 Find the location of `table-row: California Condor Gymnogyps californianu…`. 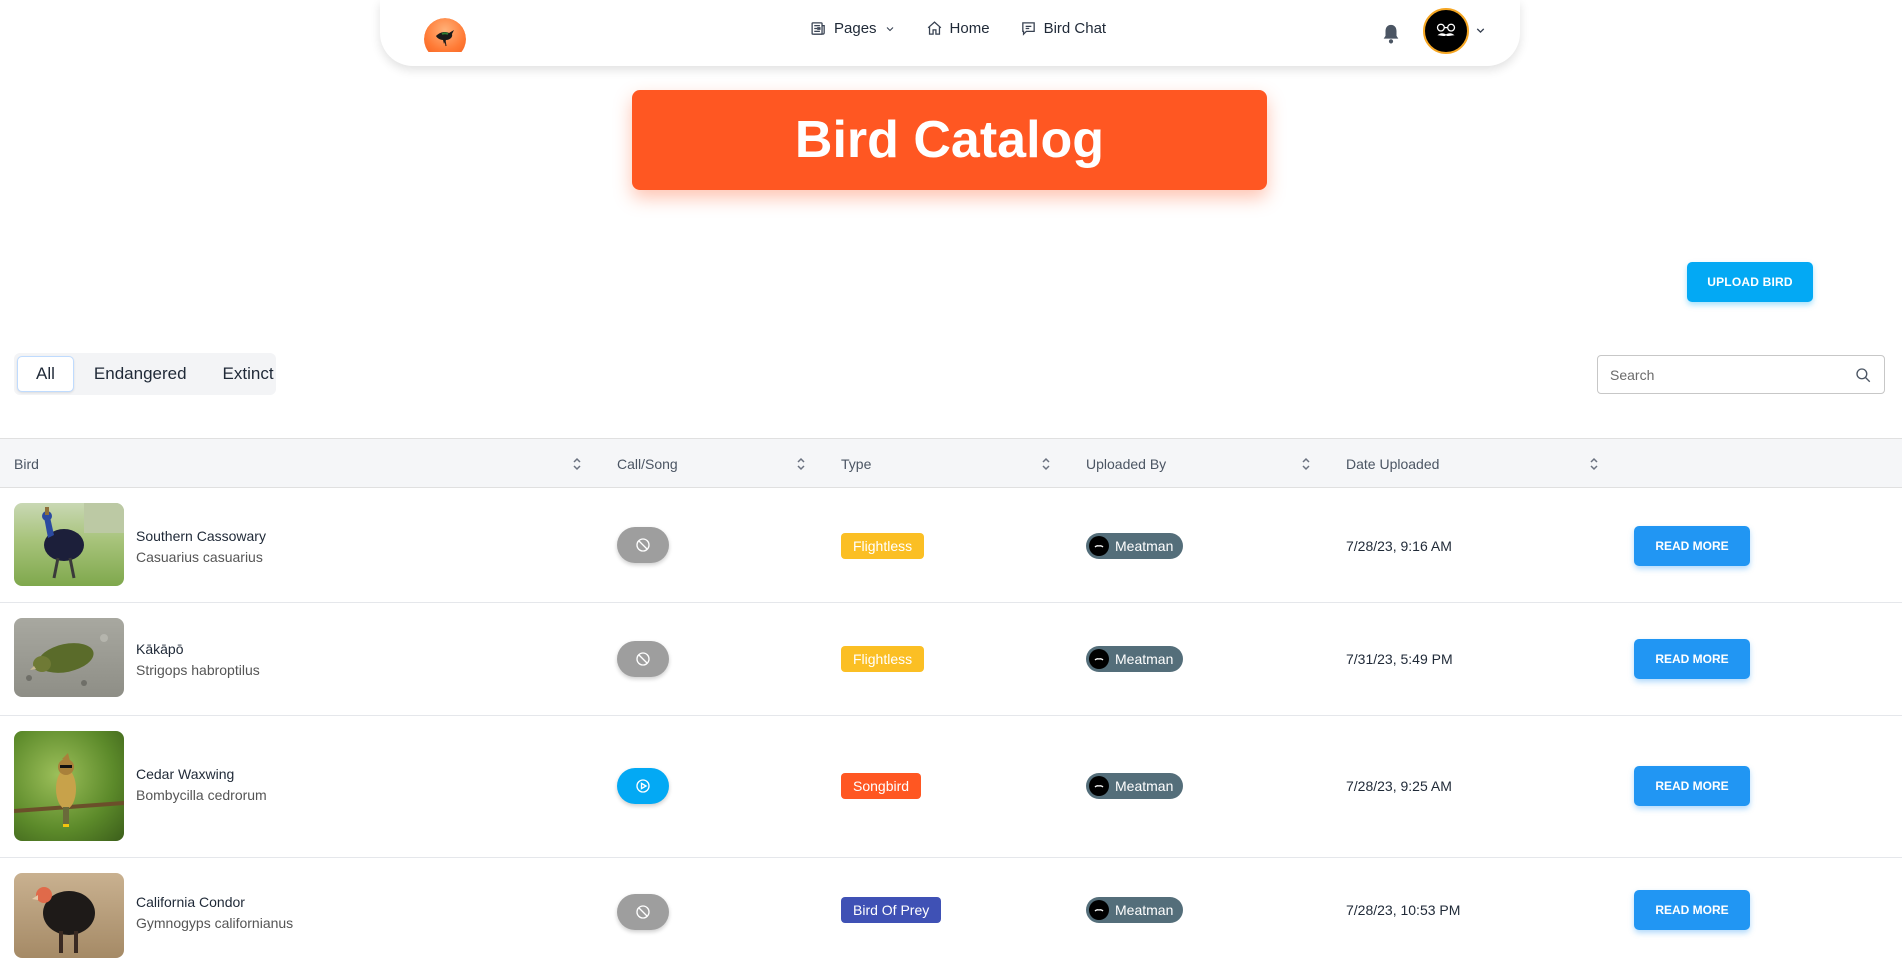

table-row: California Condor Gymnogyps californianu… is located at coordinates (951, 908).